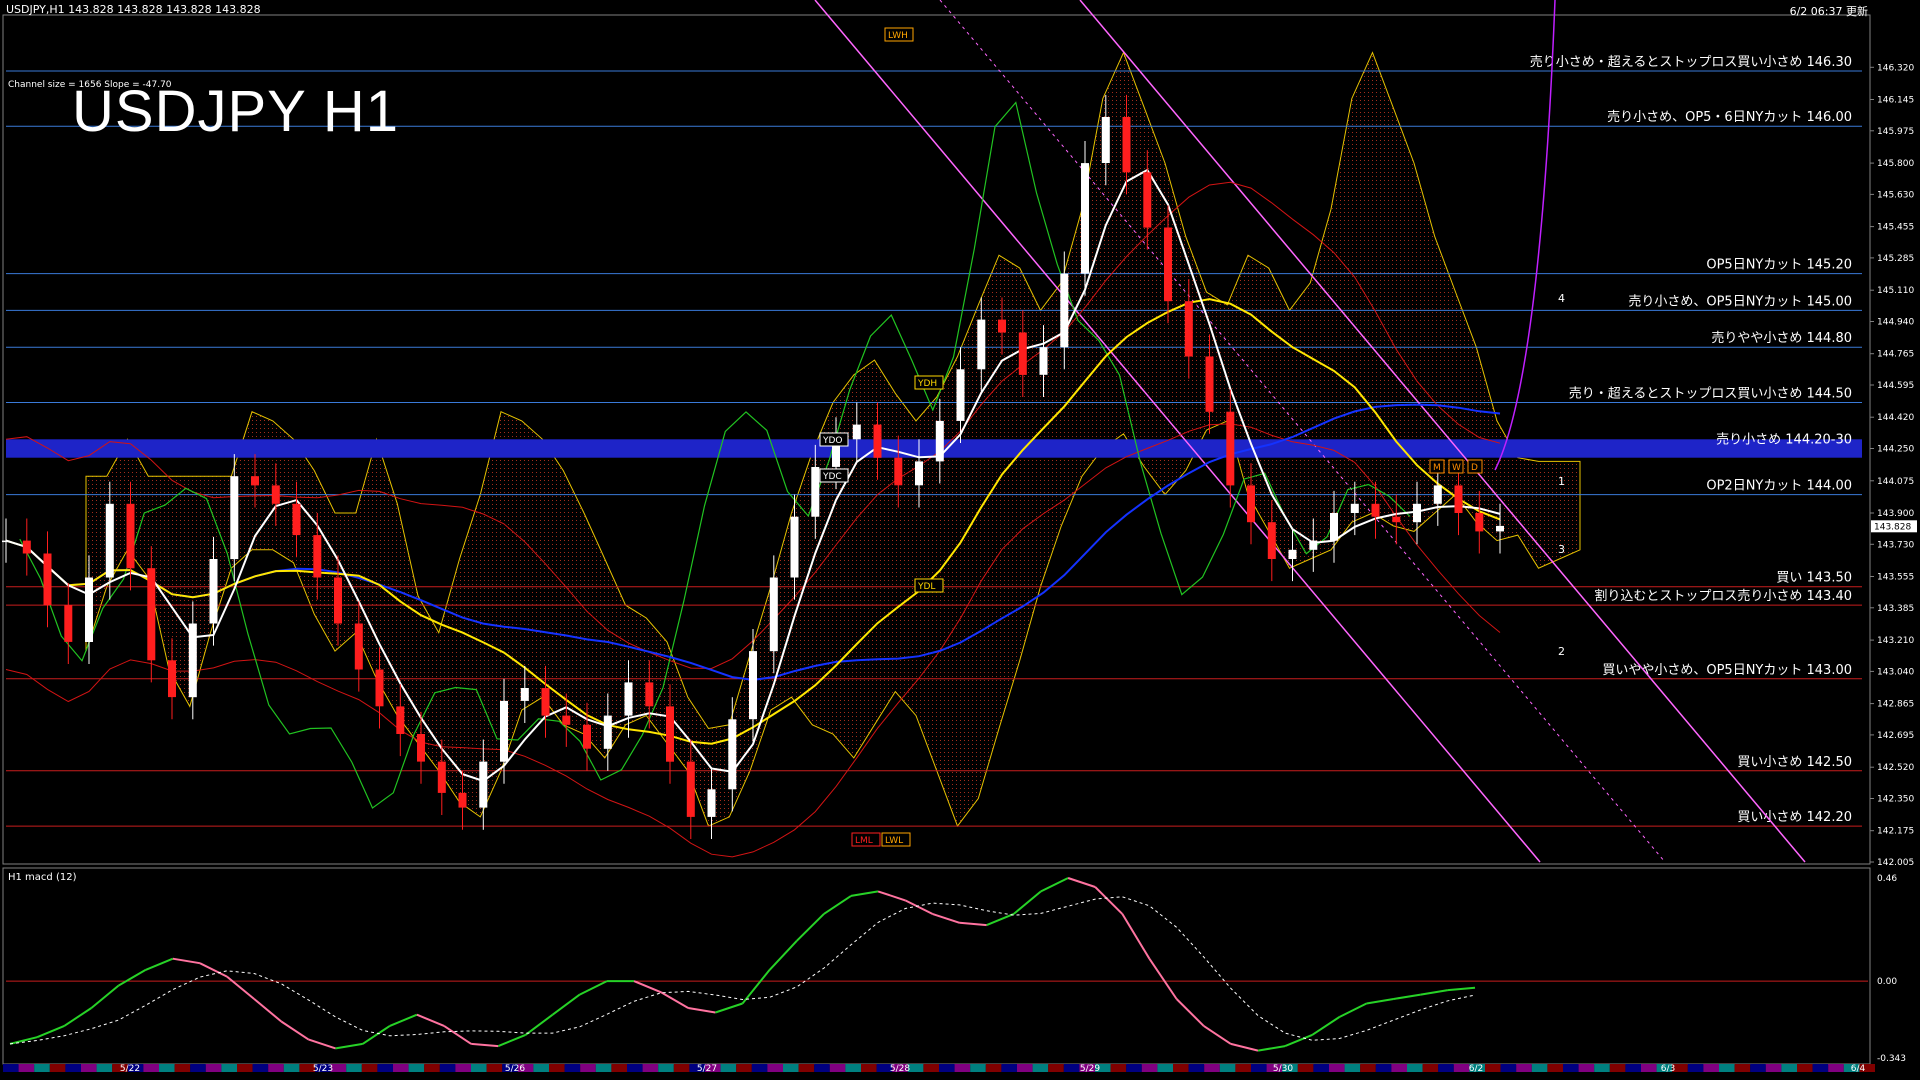 Image resolution: width=1920 pixels, height=1080 pixels. Describe the element at coordinates (1474, 468) in the screenshot. I see `marker-label: D` at that location.